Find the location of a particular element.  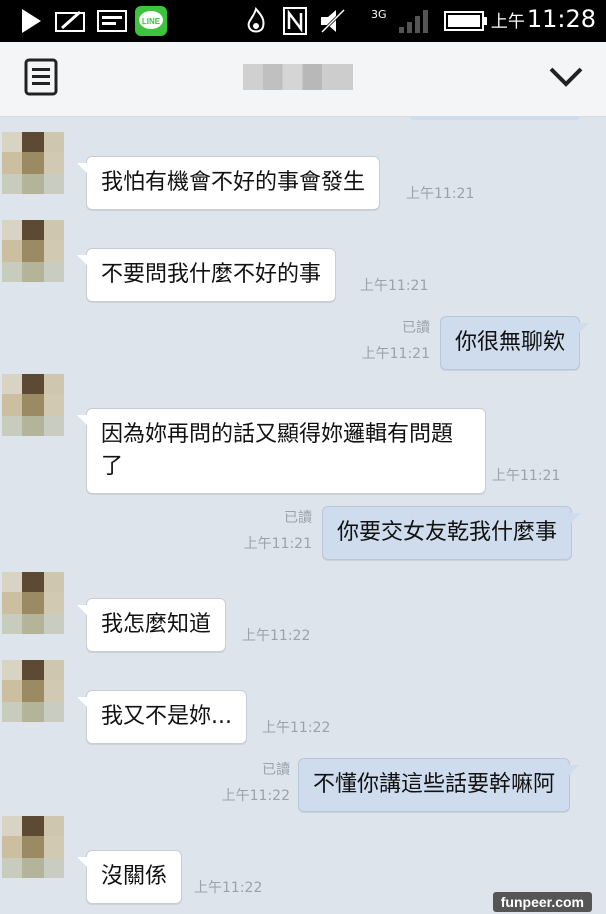

image-icon is located at coordinates (112, 21).